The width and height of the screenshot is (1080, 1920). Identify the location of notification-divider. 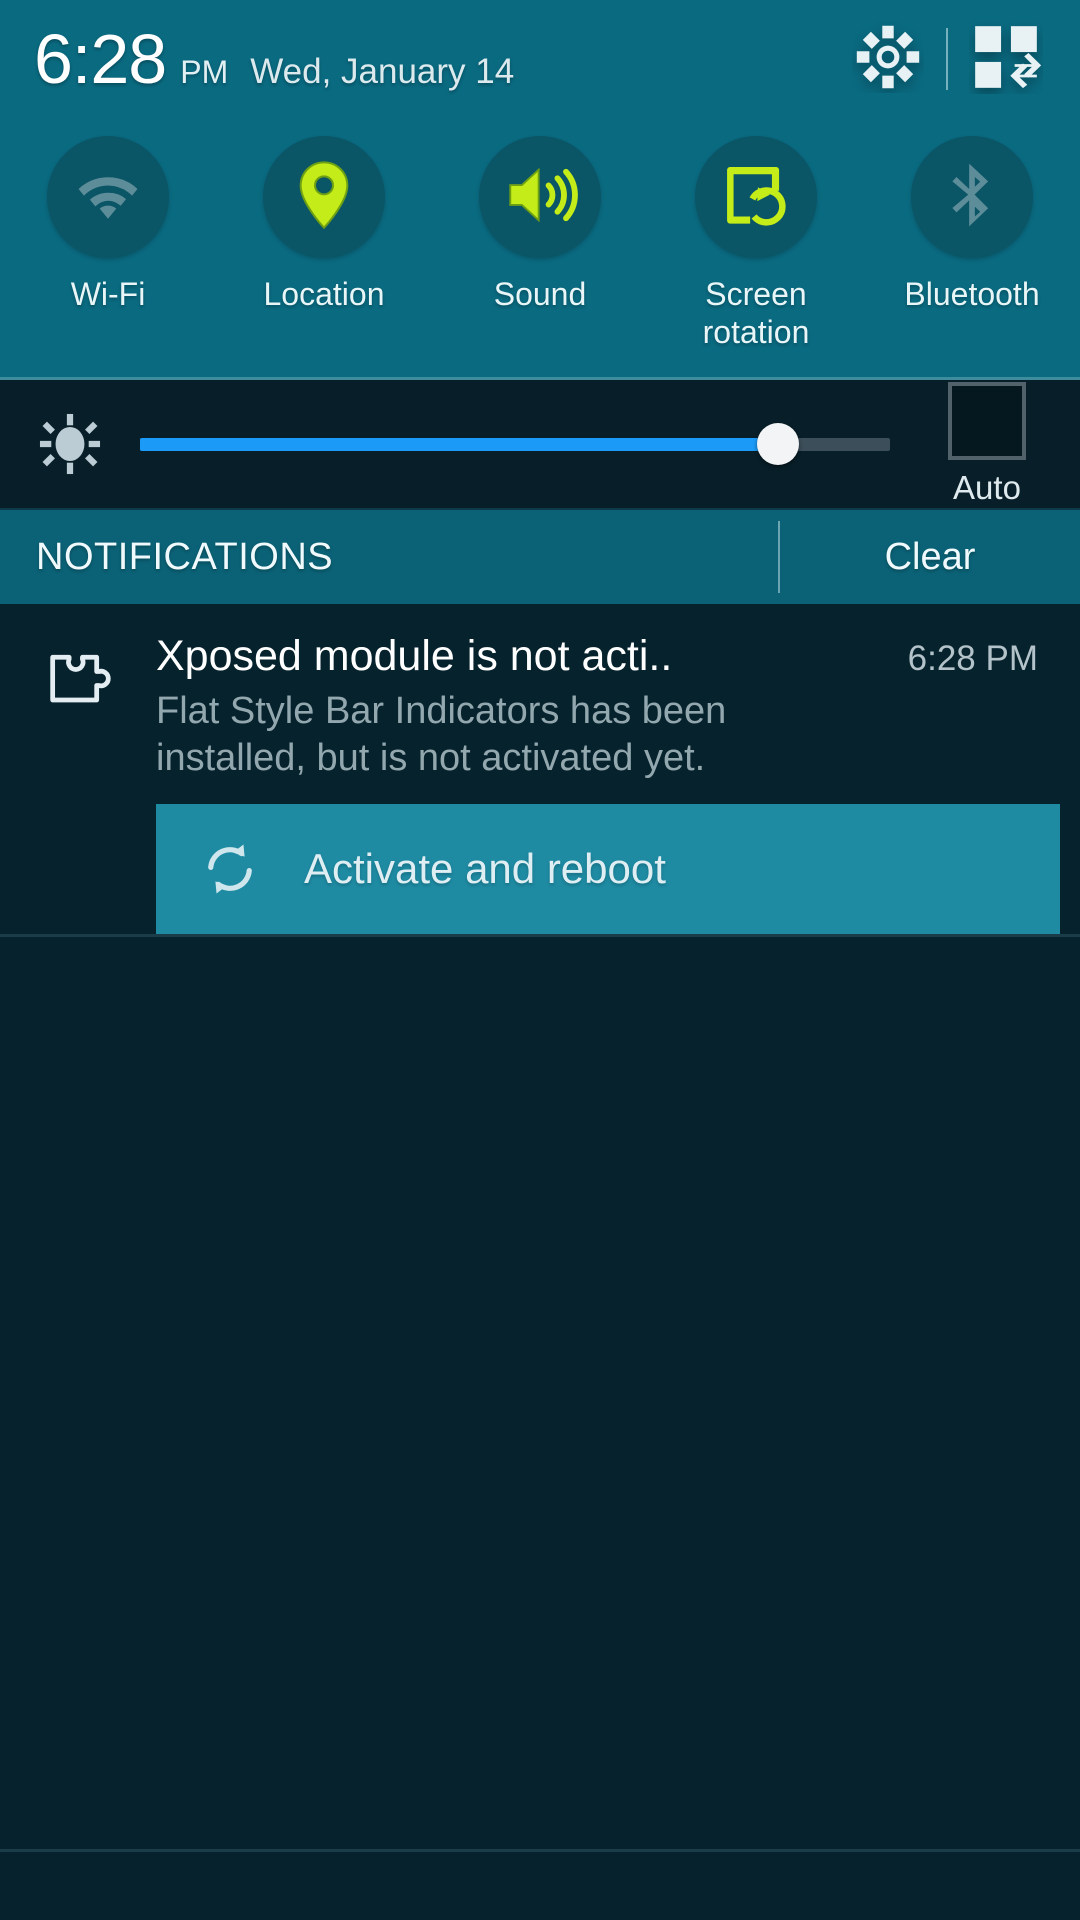
(540, 935).